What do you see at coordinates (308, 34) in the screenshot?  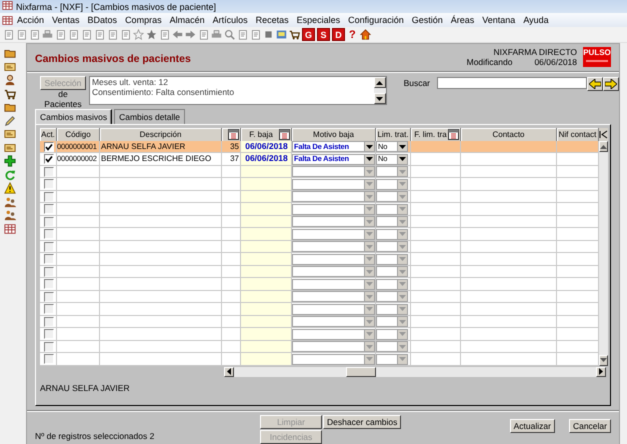 I see `toolbar-button: G` at bounding box center [308, 34].